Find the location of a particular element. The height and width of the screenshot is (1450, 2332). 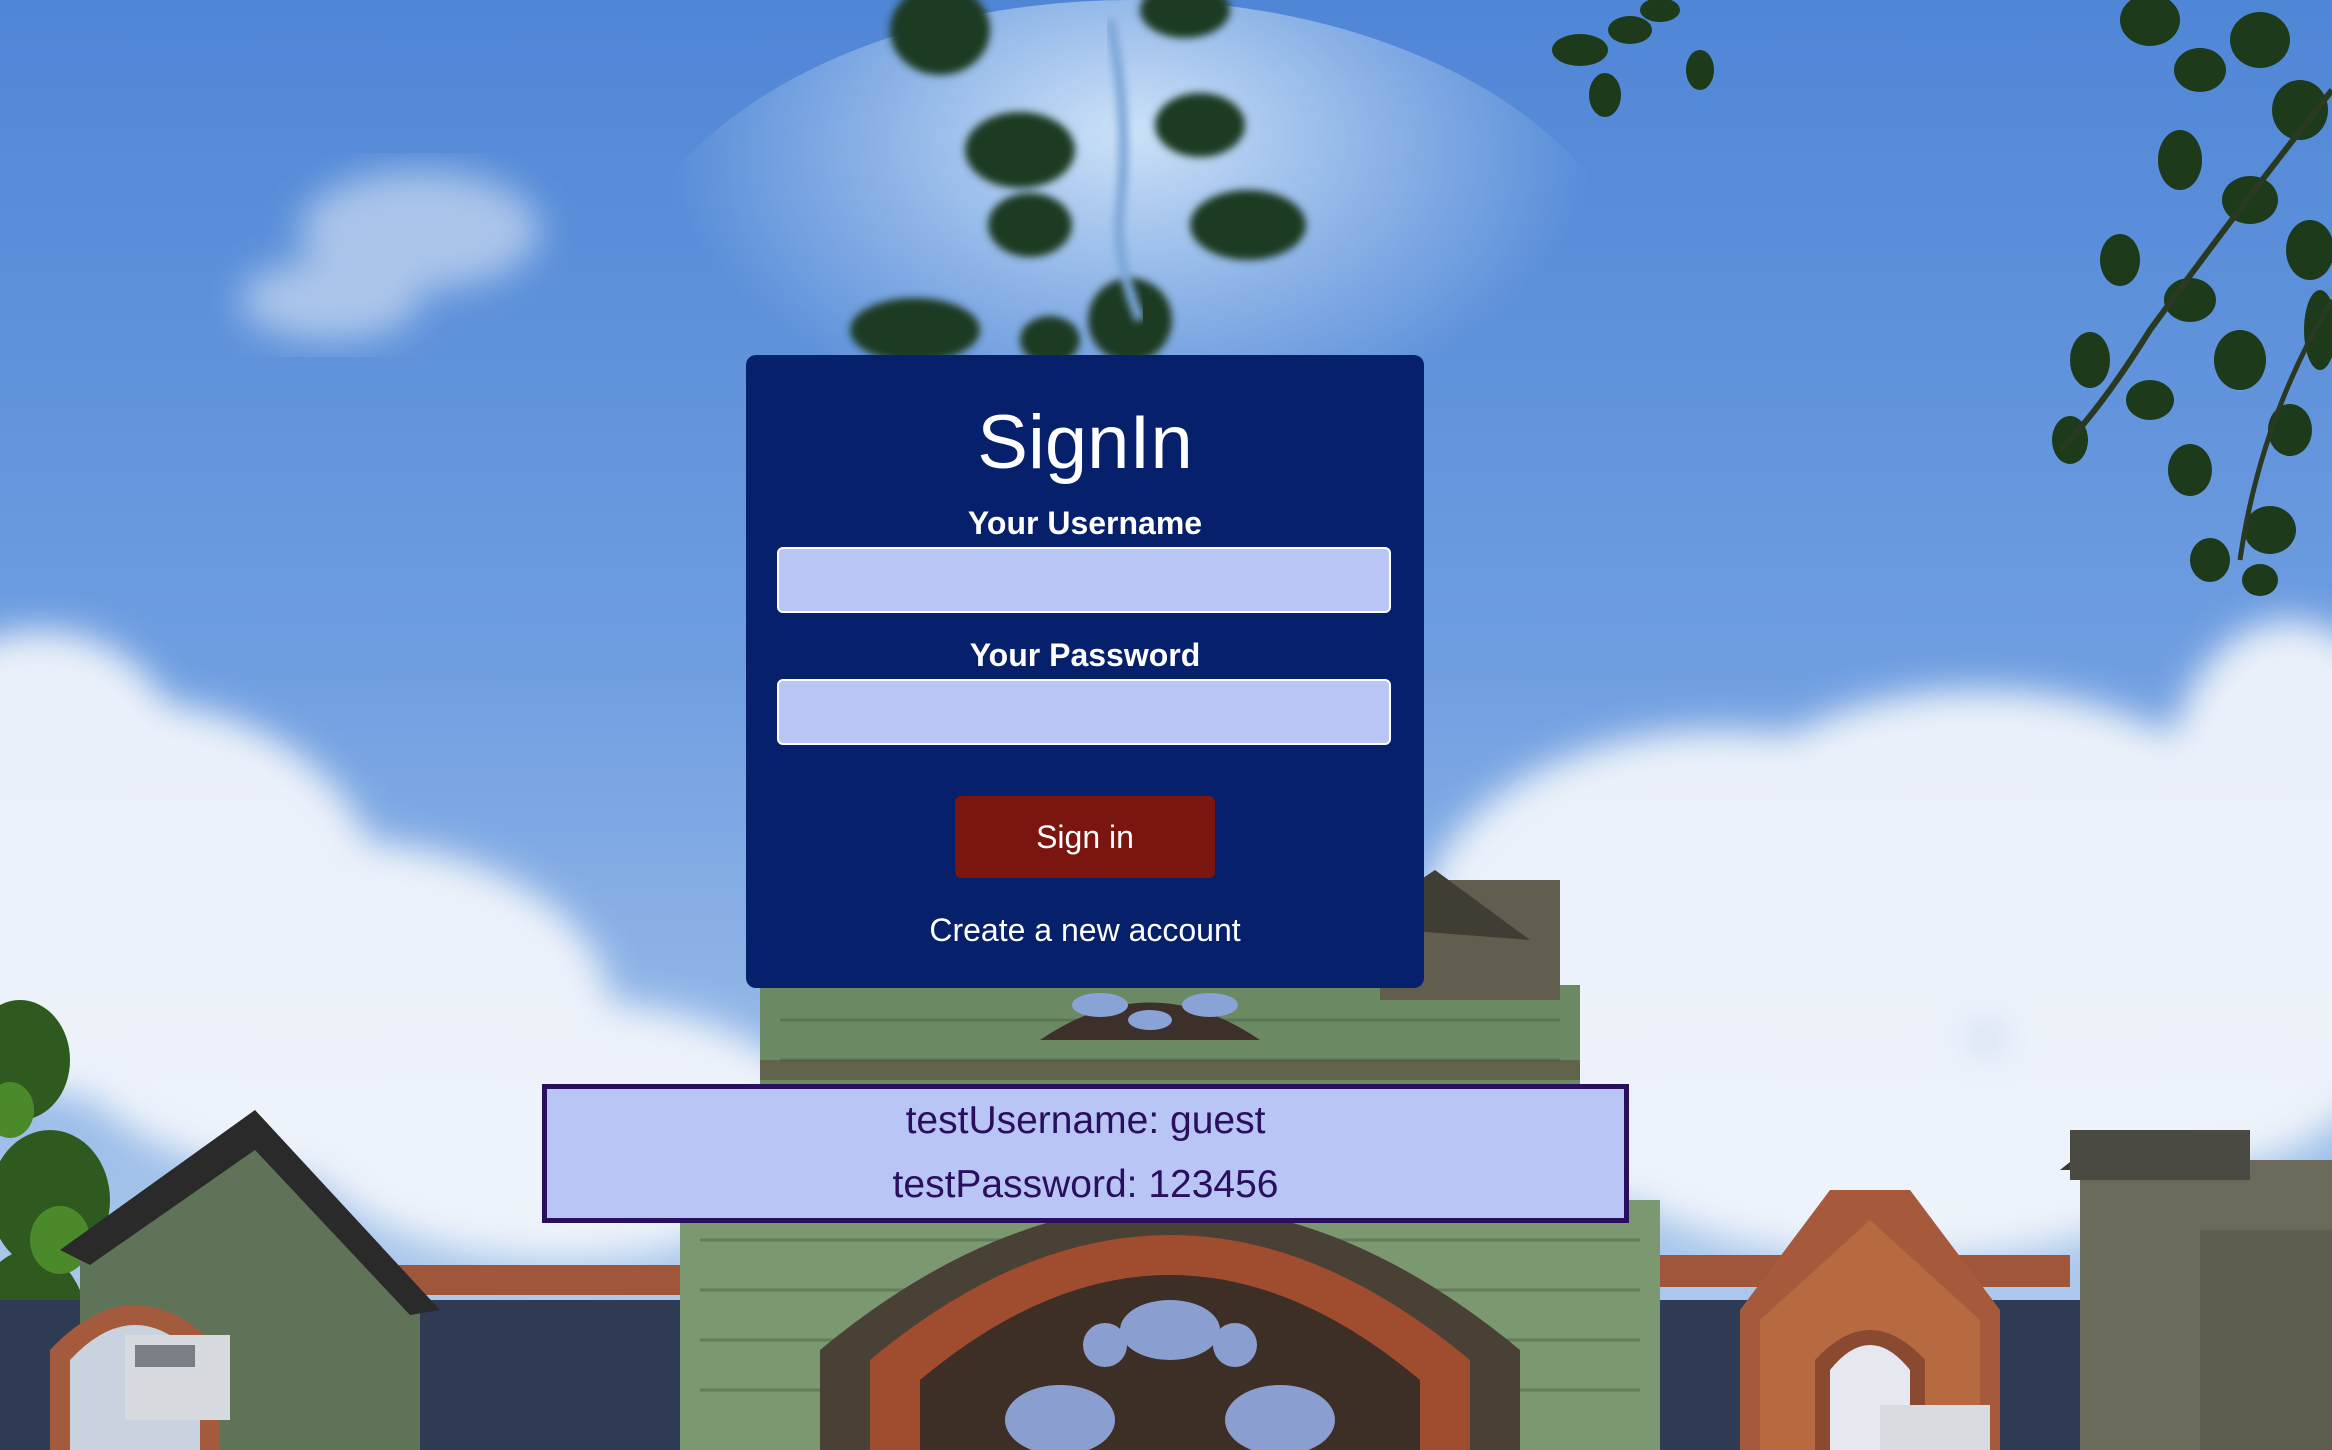

test-username-text: testUsername: guest is located at coordinates (1085, 1120).